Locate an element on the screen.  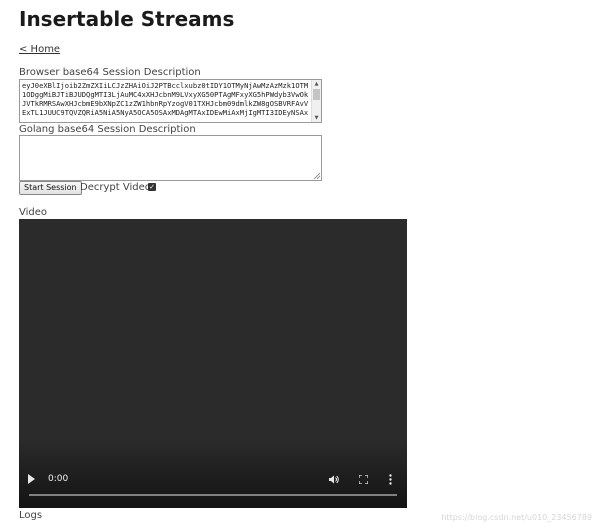
browser-sdp-scrollbar: ▲ ▼ is located at coordinates (316, 101).